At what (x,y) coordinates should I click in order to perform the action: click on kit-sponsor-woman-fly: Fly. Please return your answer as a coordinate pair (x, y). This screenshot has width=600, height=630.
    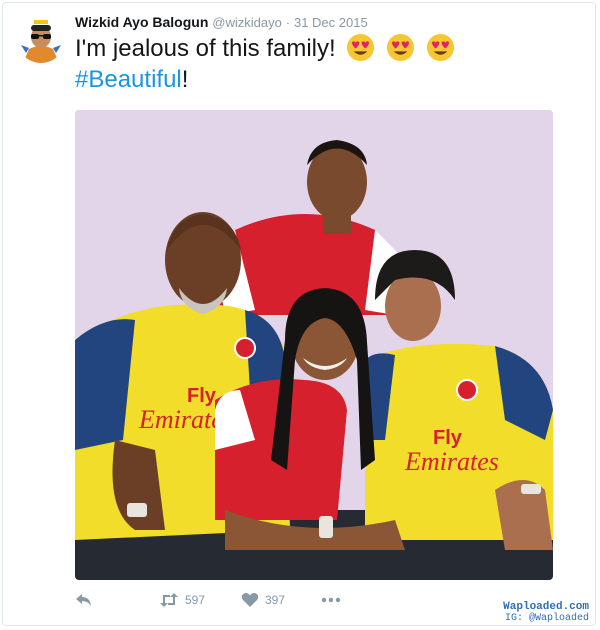
    Looking at the image, I should click on (448, 438).